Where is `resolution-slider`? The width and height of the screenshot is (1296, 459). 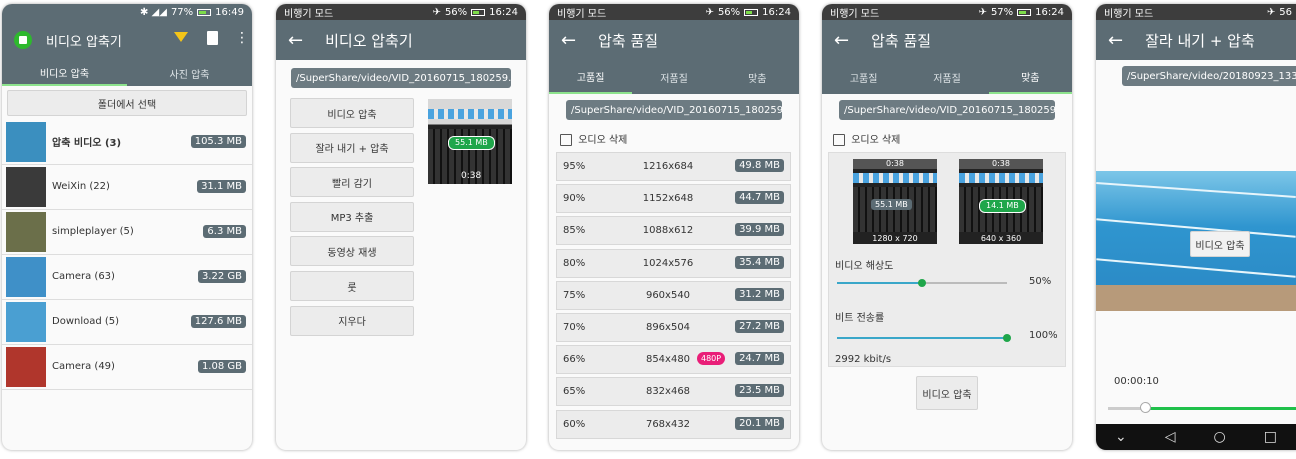 resolution-slider is located at coordinates (922, 283).